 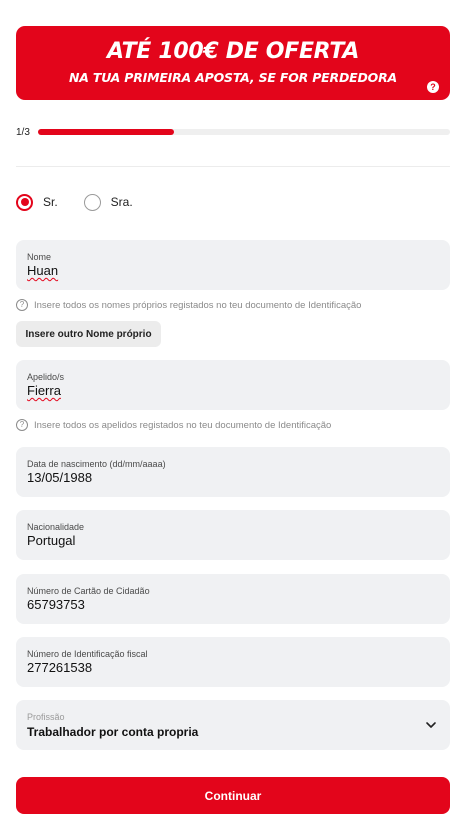 I want to click on first-name-label: Nome, so click(x=39, y=257).